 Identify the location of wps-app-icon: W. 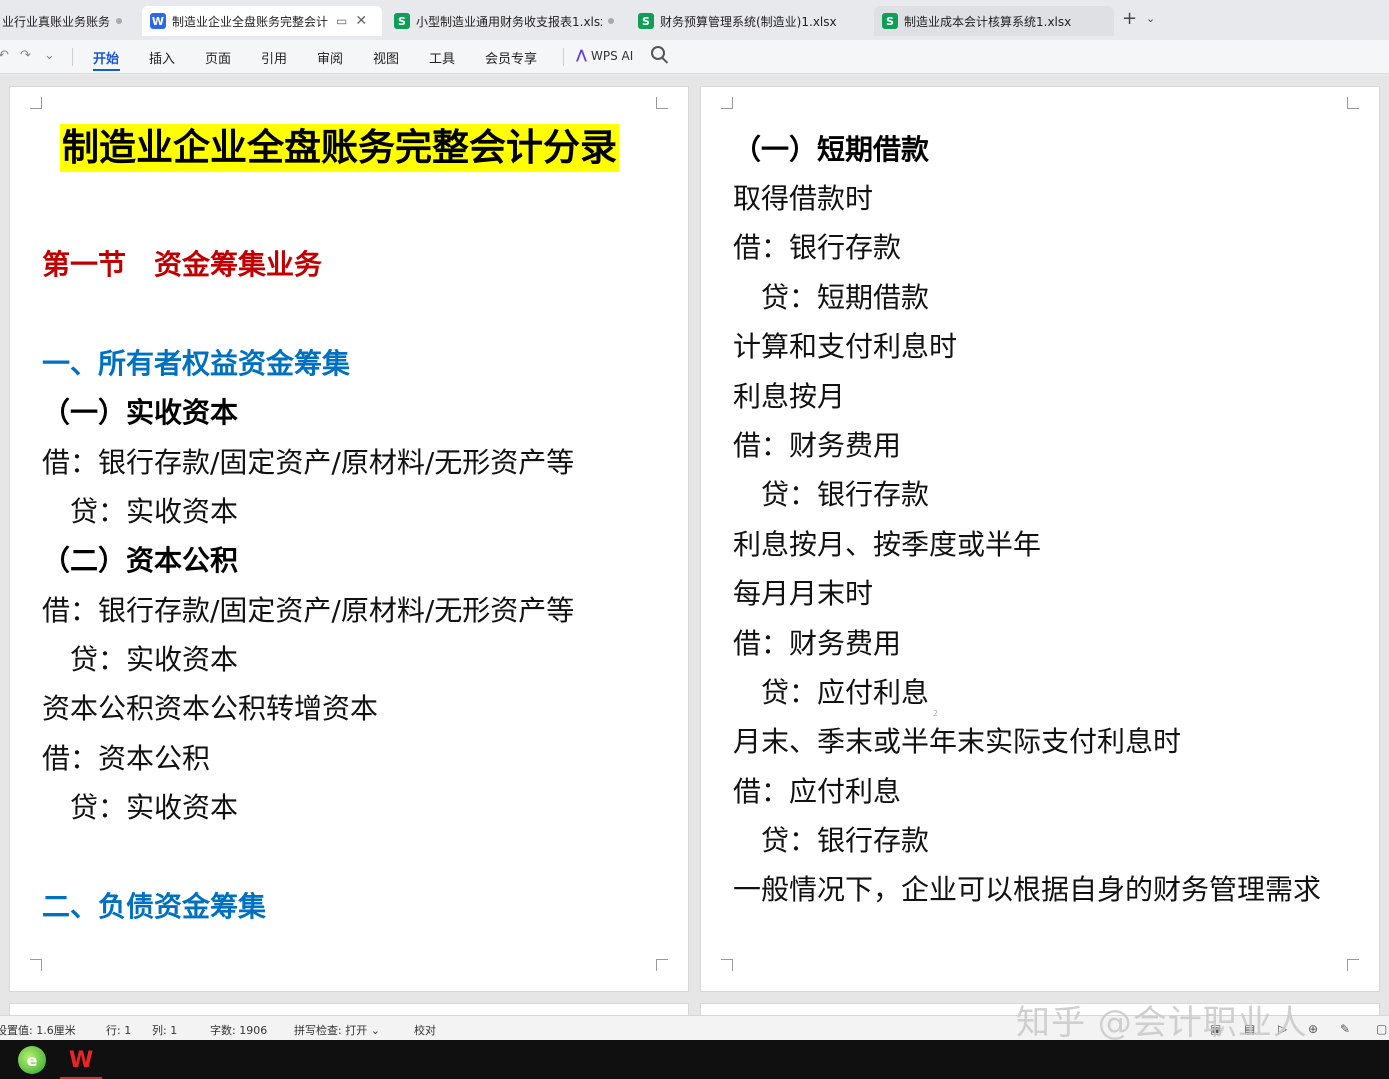
(81, 1060).